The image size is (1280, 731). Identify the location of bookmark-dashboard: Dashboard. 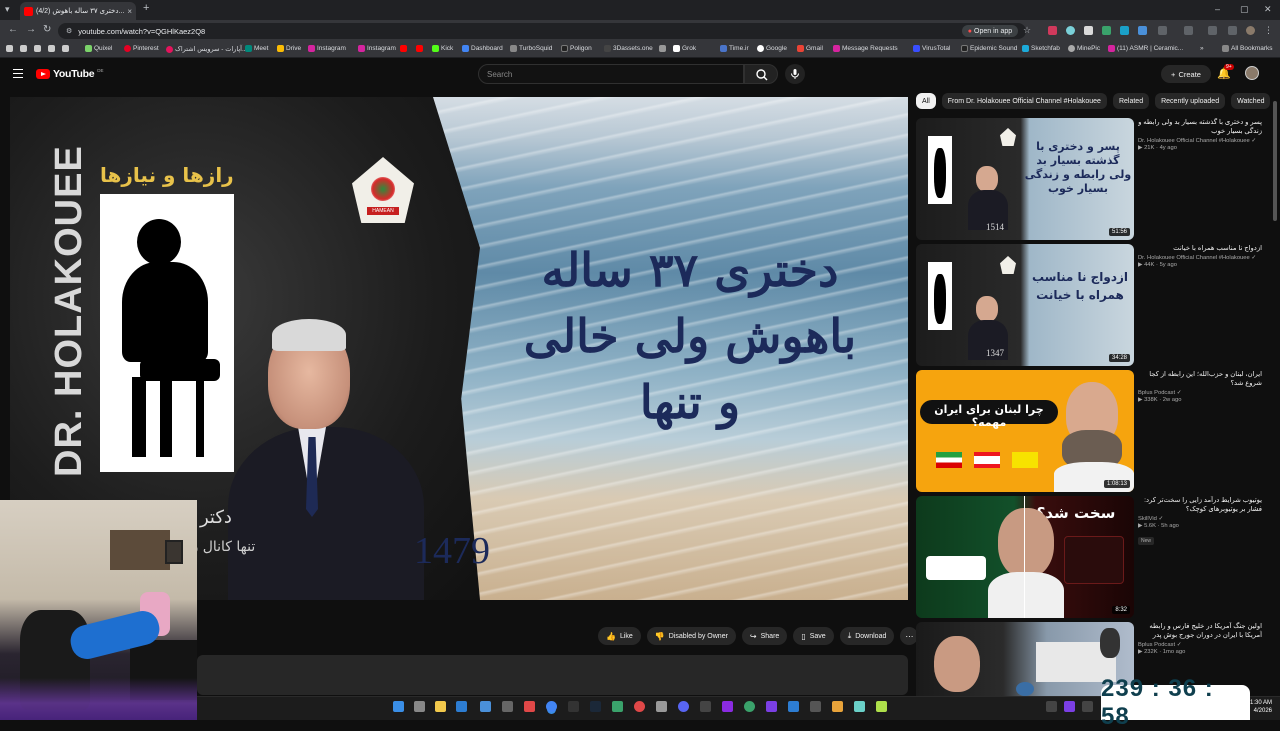
(482, 48).